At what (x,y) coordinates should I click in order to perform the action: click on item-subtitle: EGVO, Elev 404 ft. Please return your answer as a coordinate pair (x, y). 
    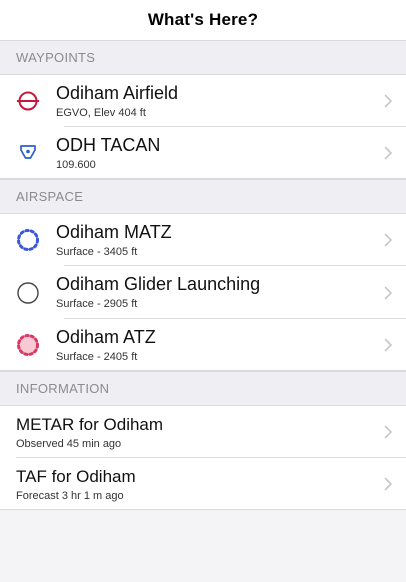
    Looking at the image, I should click on (101, 112).